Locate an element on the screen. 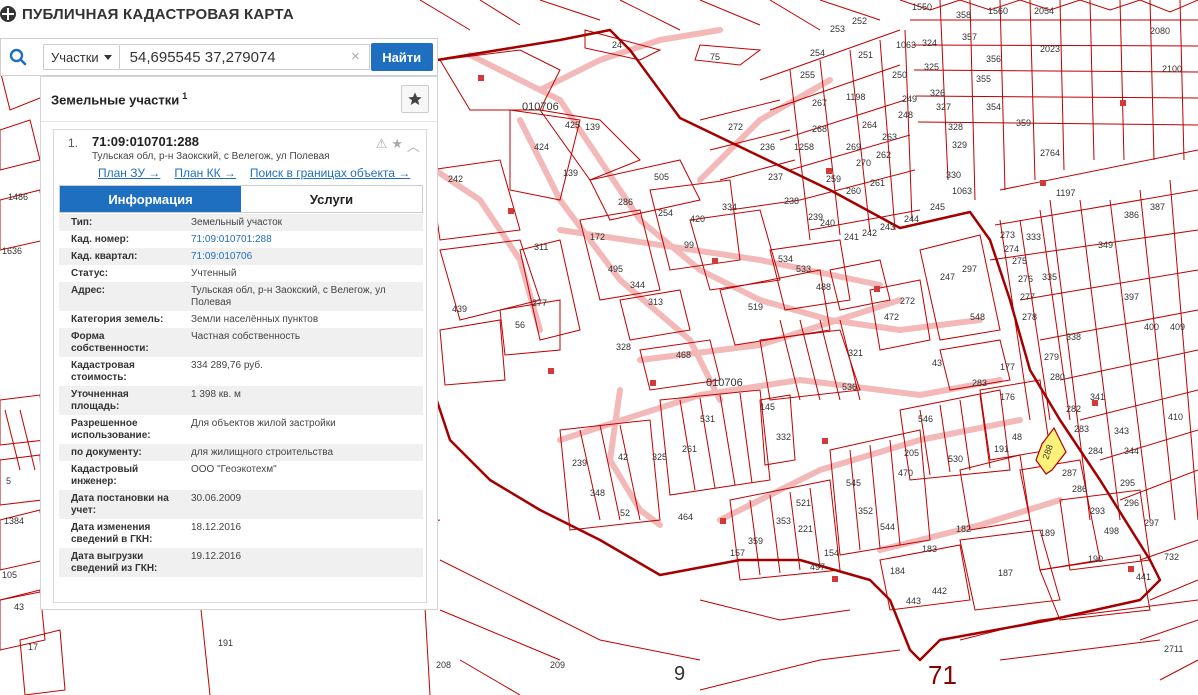 This screenshot has width=1198, height=695. svg-text: 157 is located at coordinates (737, 553).